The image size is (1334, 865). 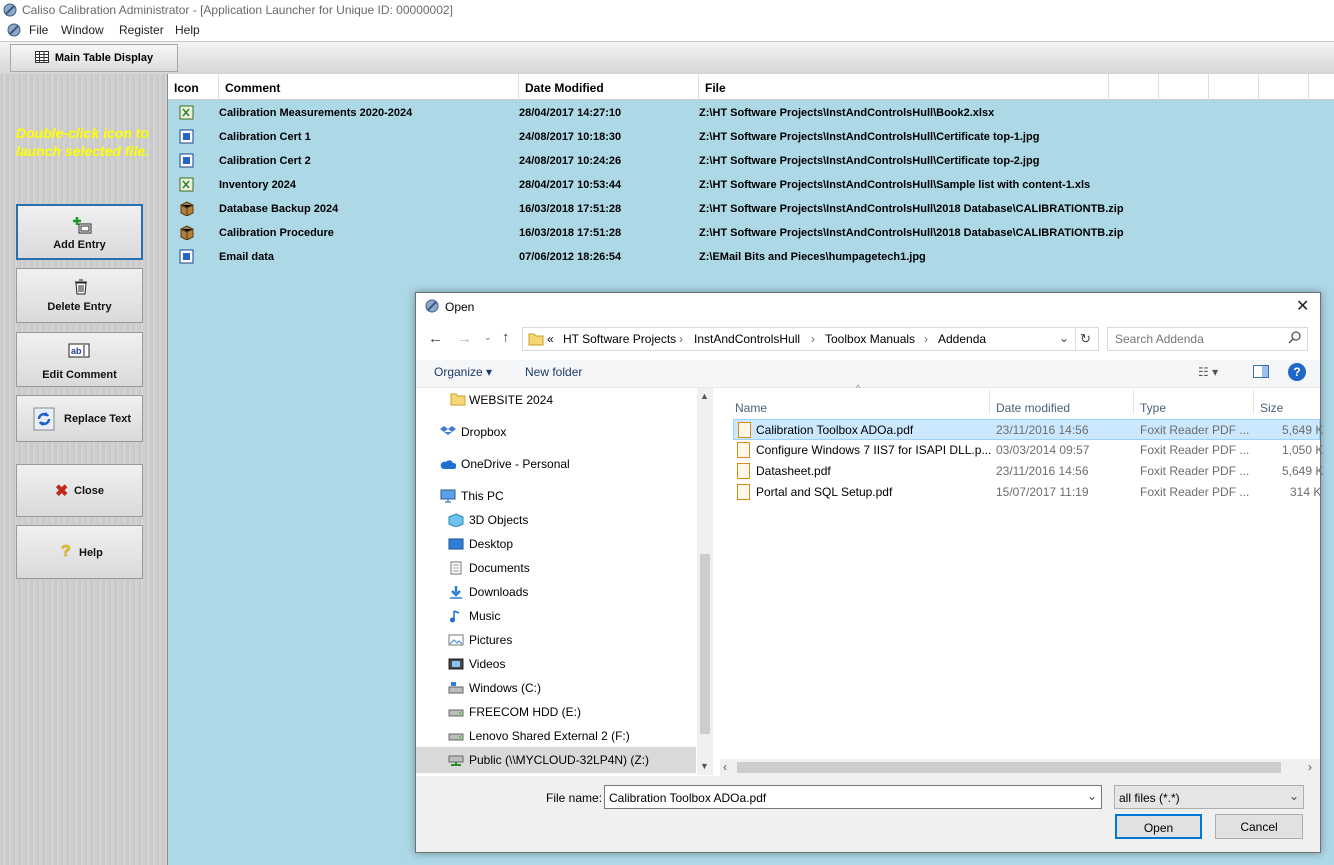 I want to click on column-date-modified: Date modified, so click(x=1033, y=408).